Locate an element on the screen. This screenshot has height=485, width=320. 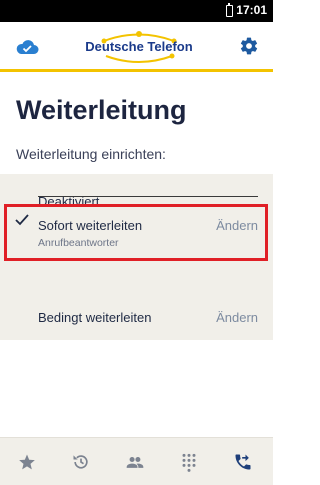
call-forward-icon is located at coordinates (243, 462).